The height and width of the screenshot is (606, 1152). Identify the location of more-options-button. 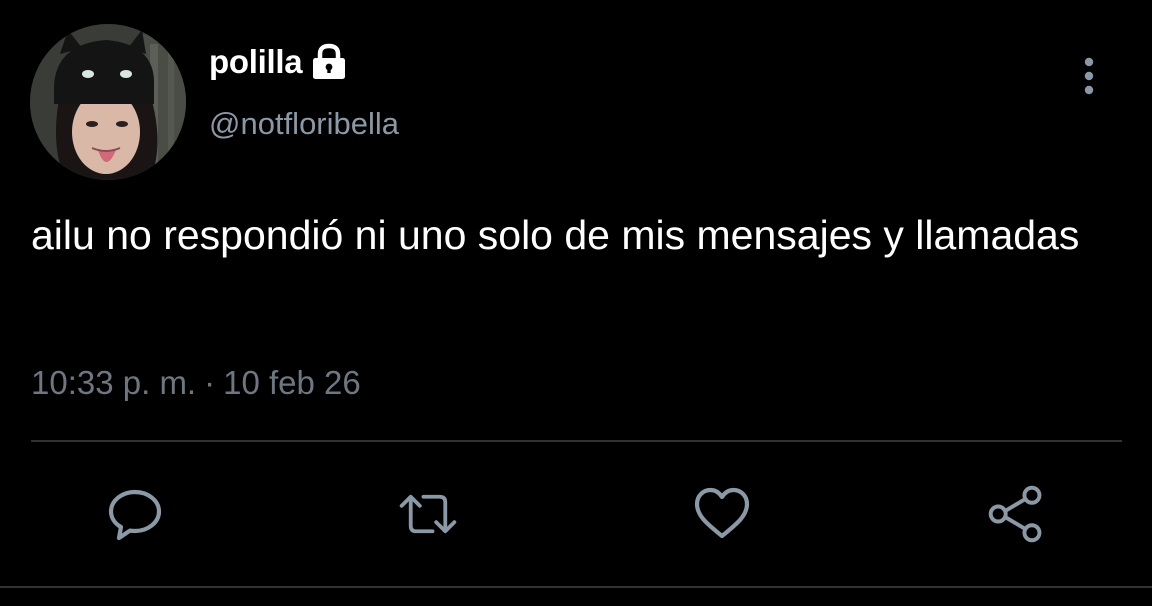
(1089, 76).